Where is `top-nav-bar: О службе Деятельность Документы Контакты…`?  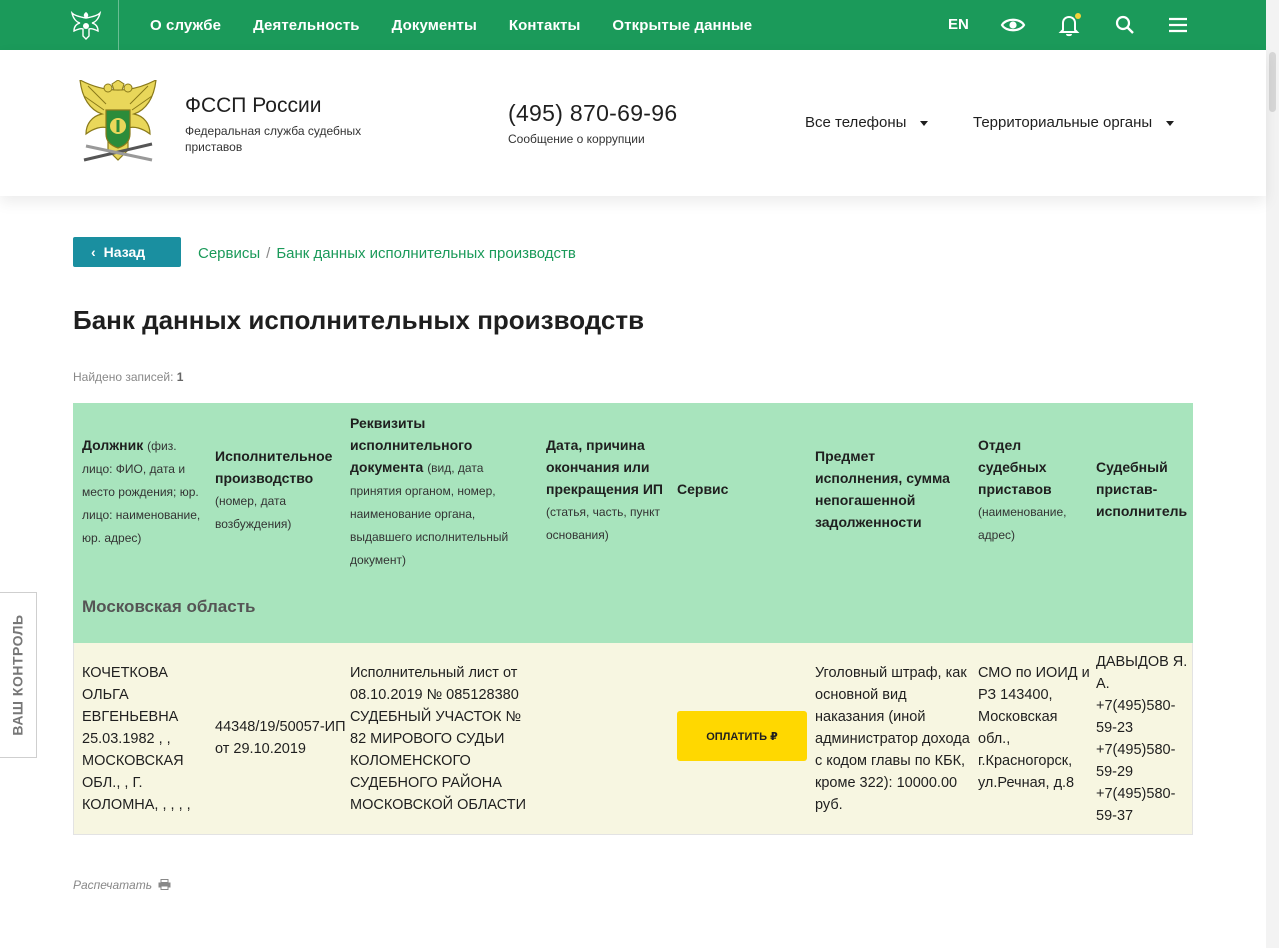 top-nav-bar: О службе Деятельность Документы Контакты… is located at coordinates (633, 25).